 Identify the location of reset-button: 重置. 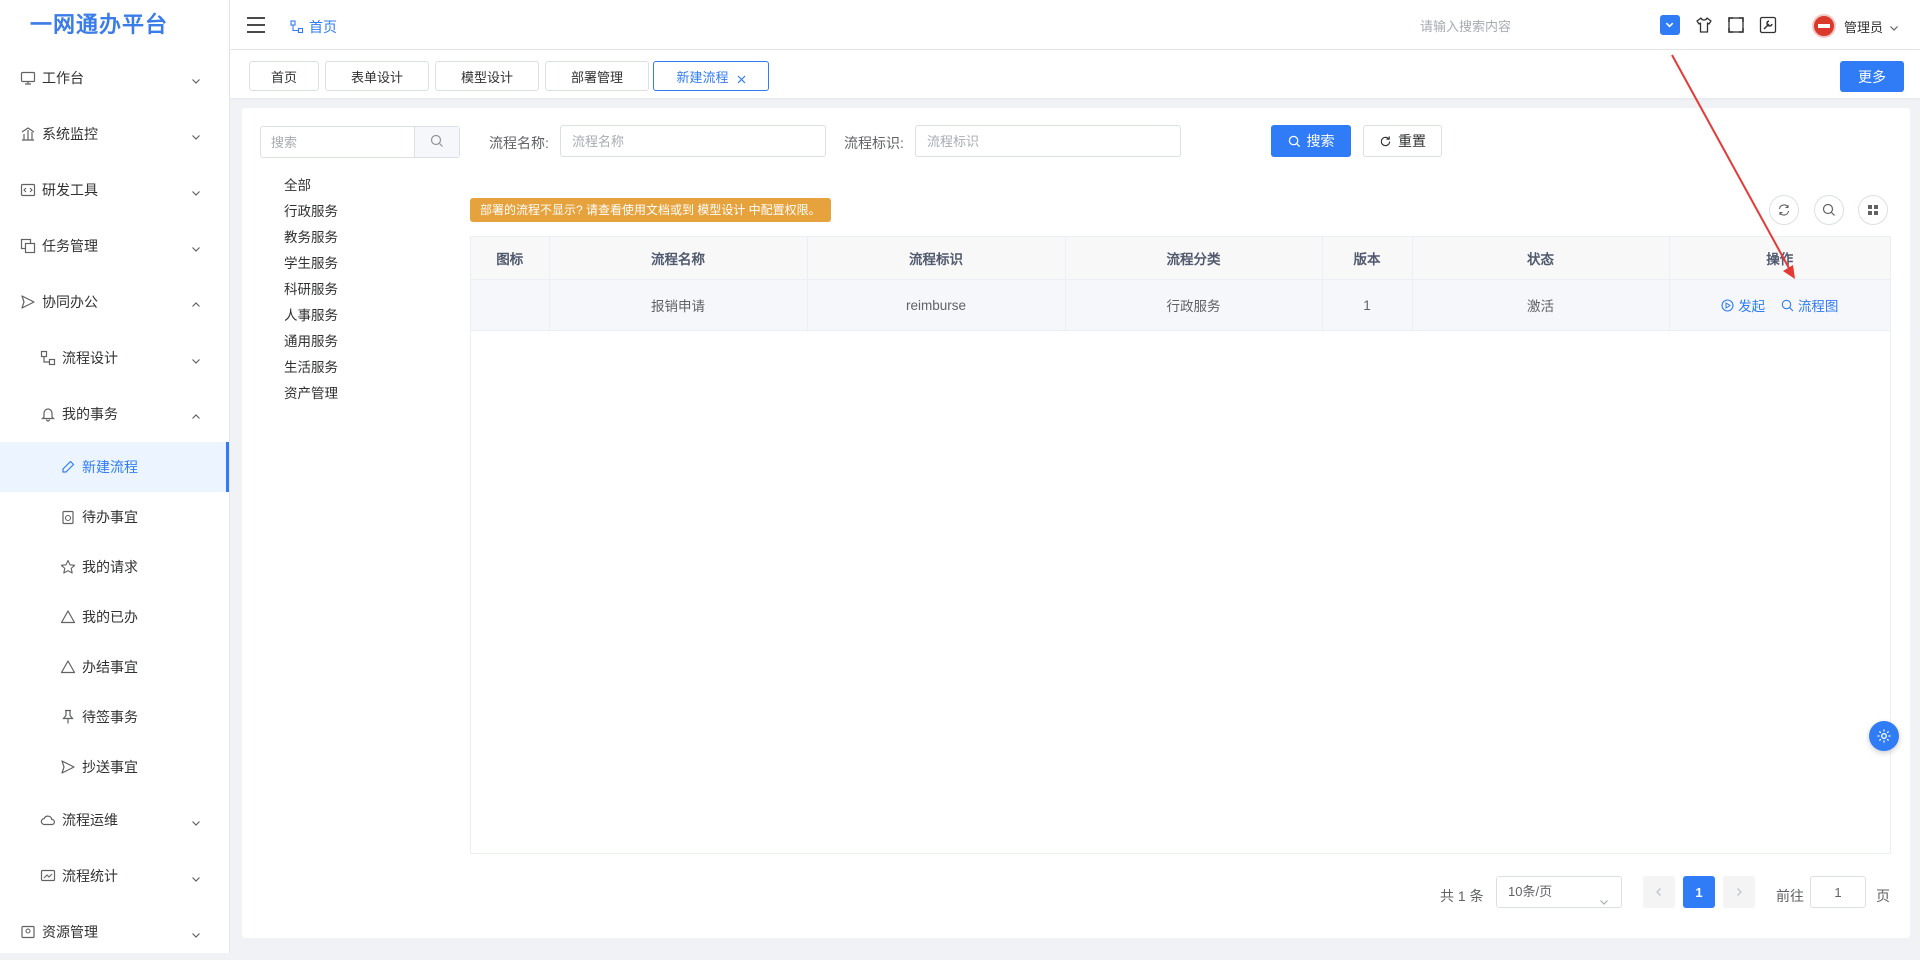
(1402, 141).